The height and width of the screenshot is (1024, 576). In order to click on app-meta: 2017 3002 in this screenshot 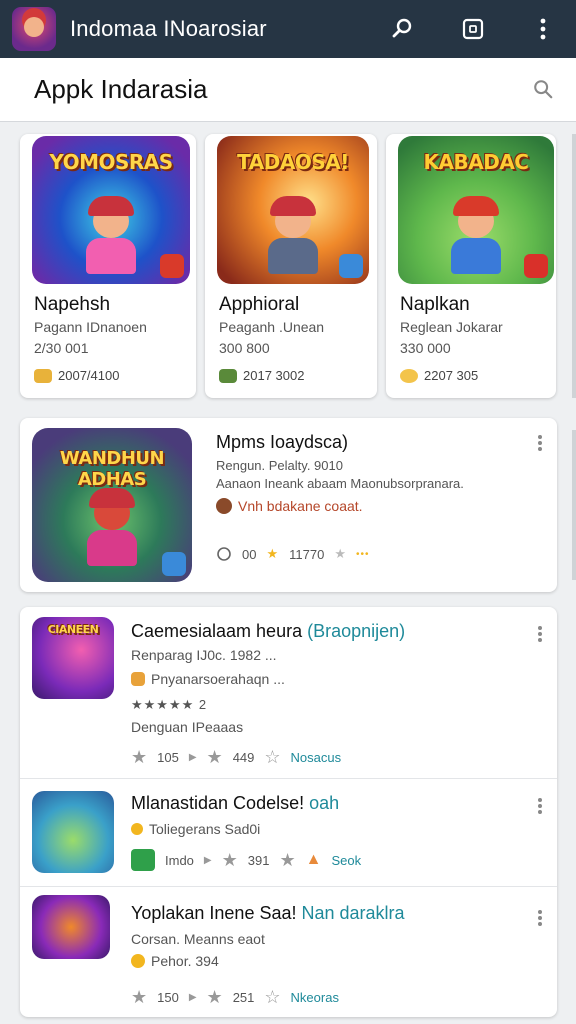, I will do `click(261, 375)`.